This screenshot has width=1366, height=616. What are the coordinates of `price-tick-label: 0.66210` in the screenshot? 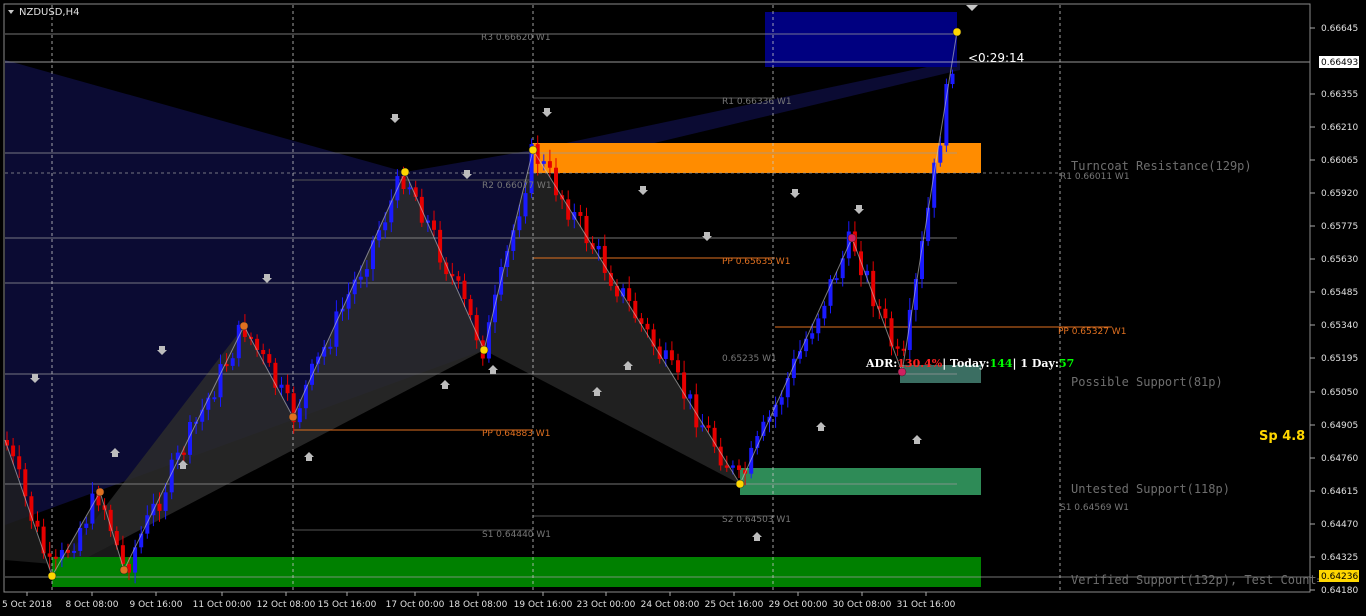 It's located at (1339, 128).